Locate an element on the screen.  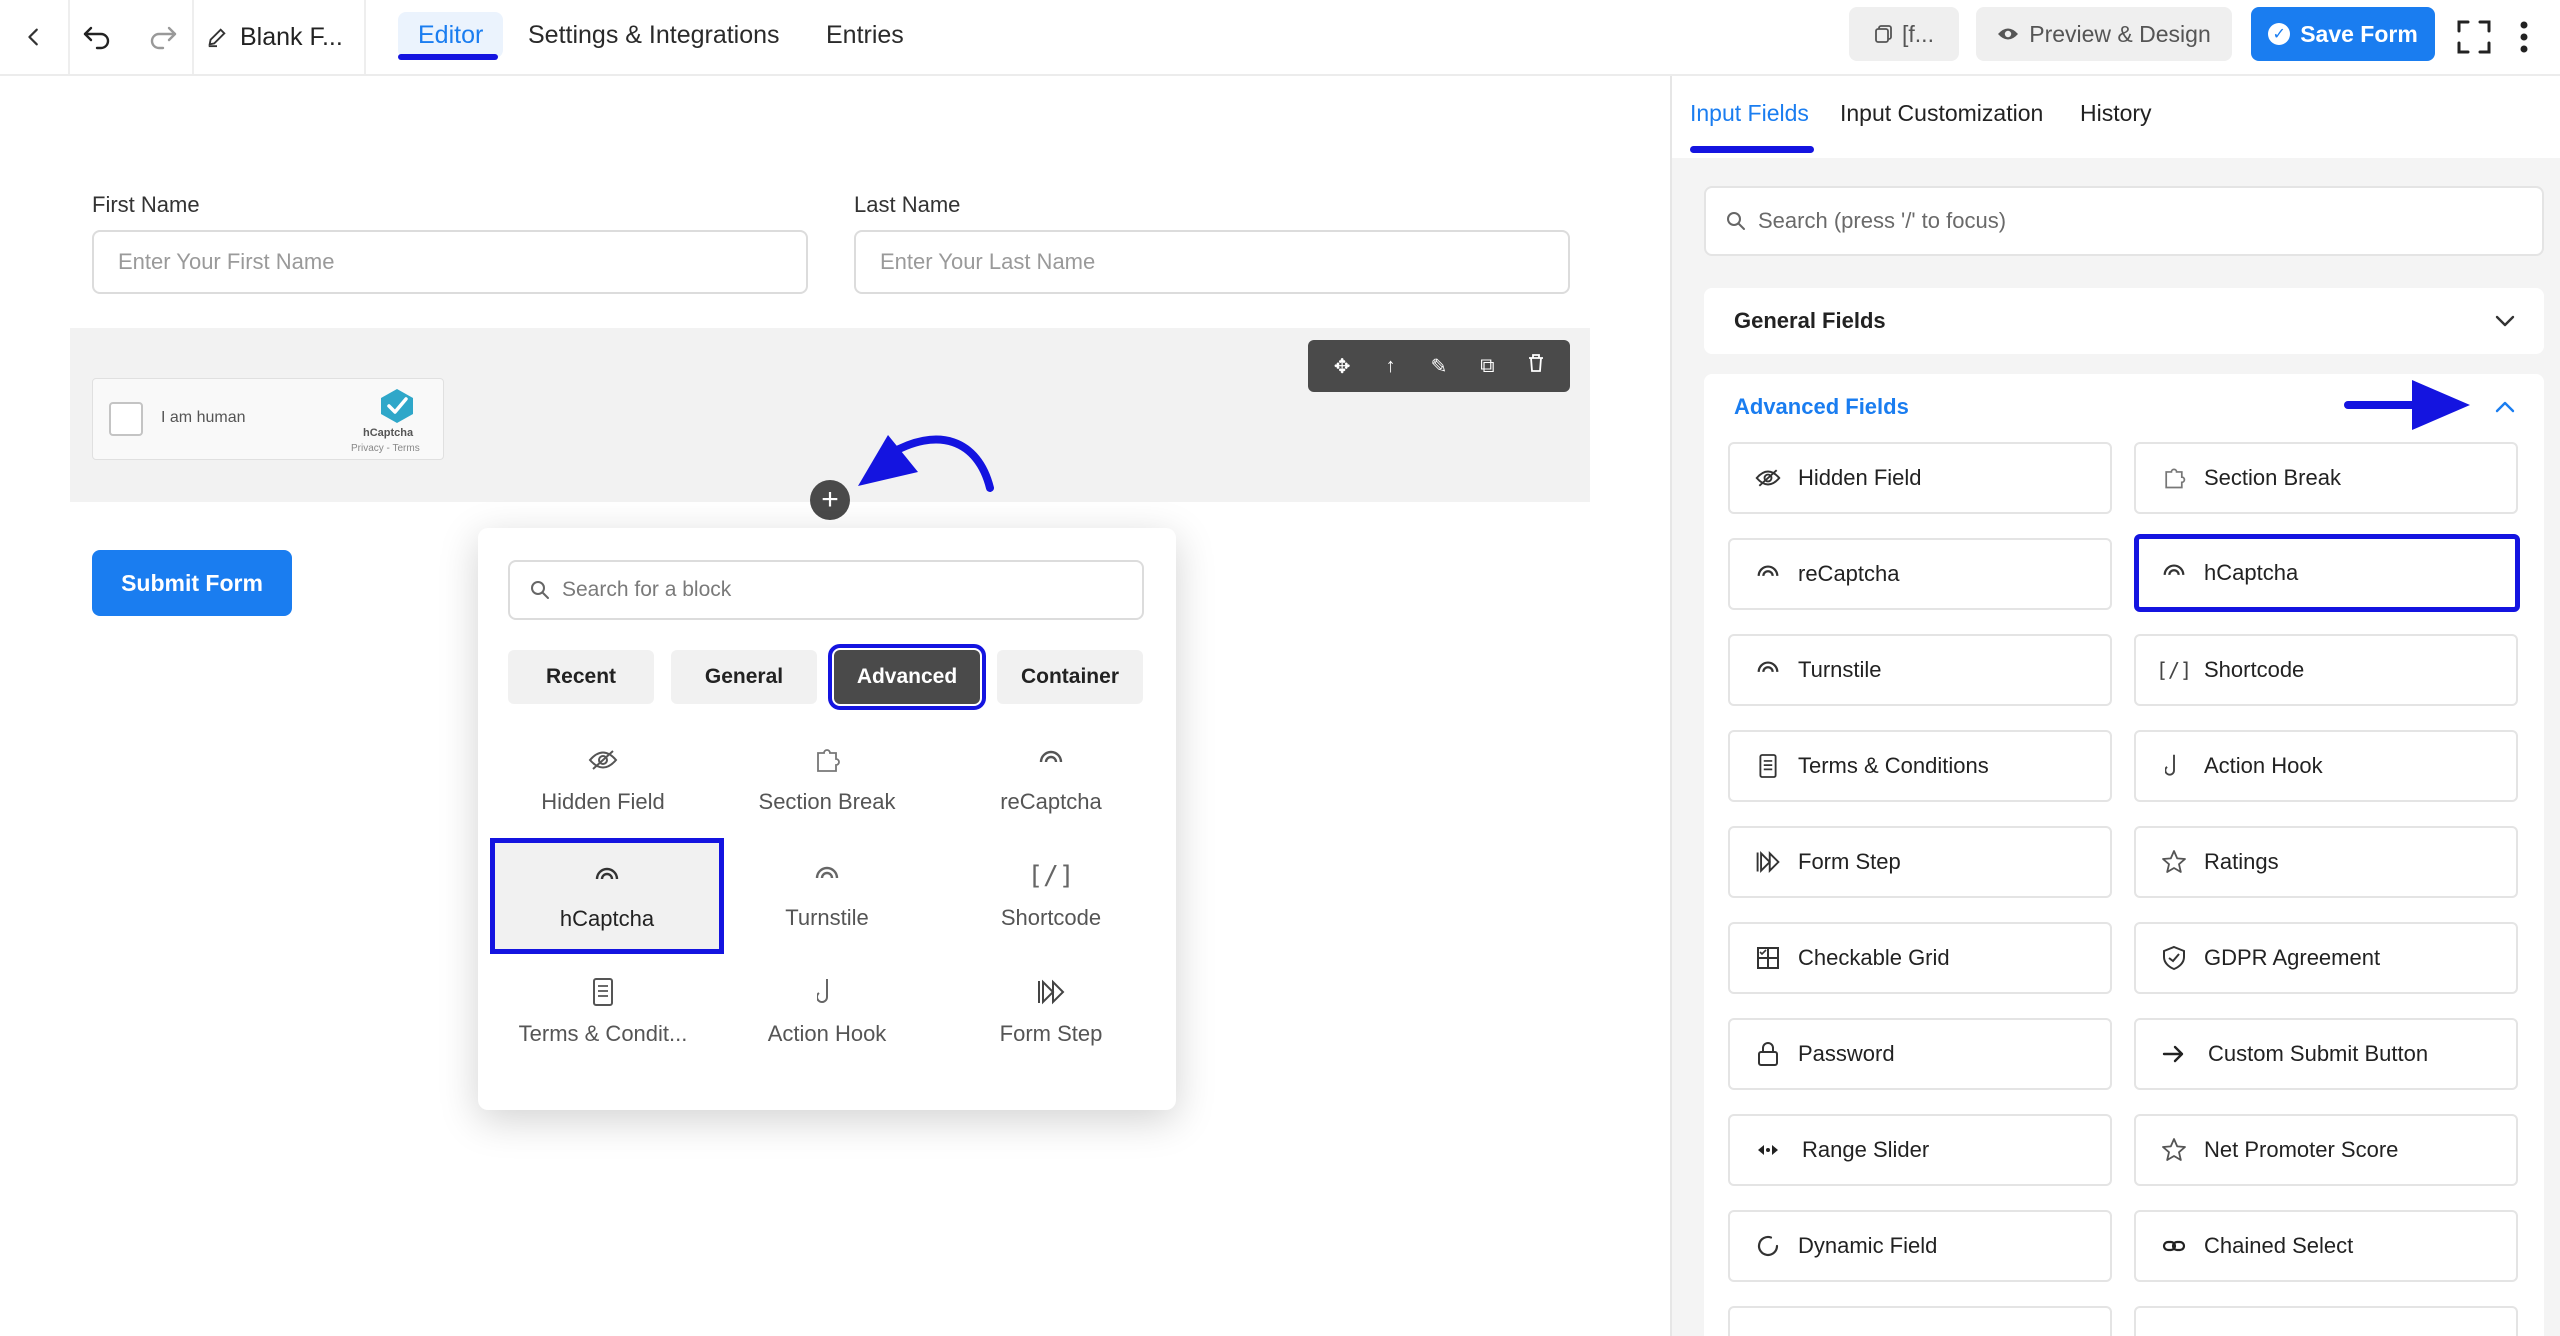
category-general: General is located at coordinates (744, 677).